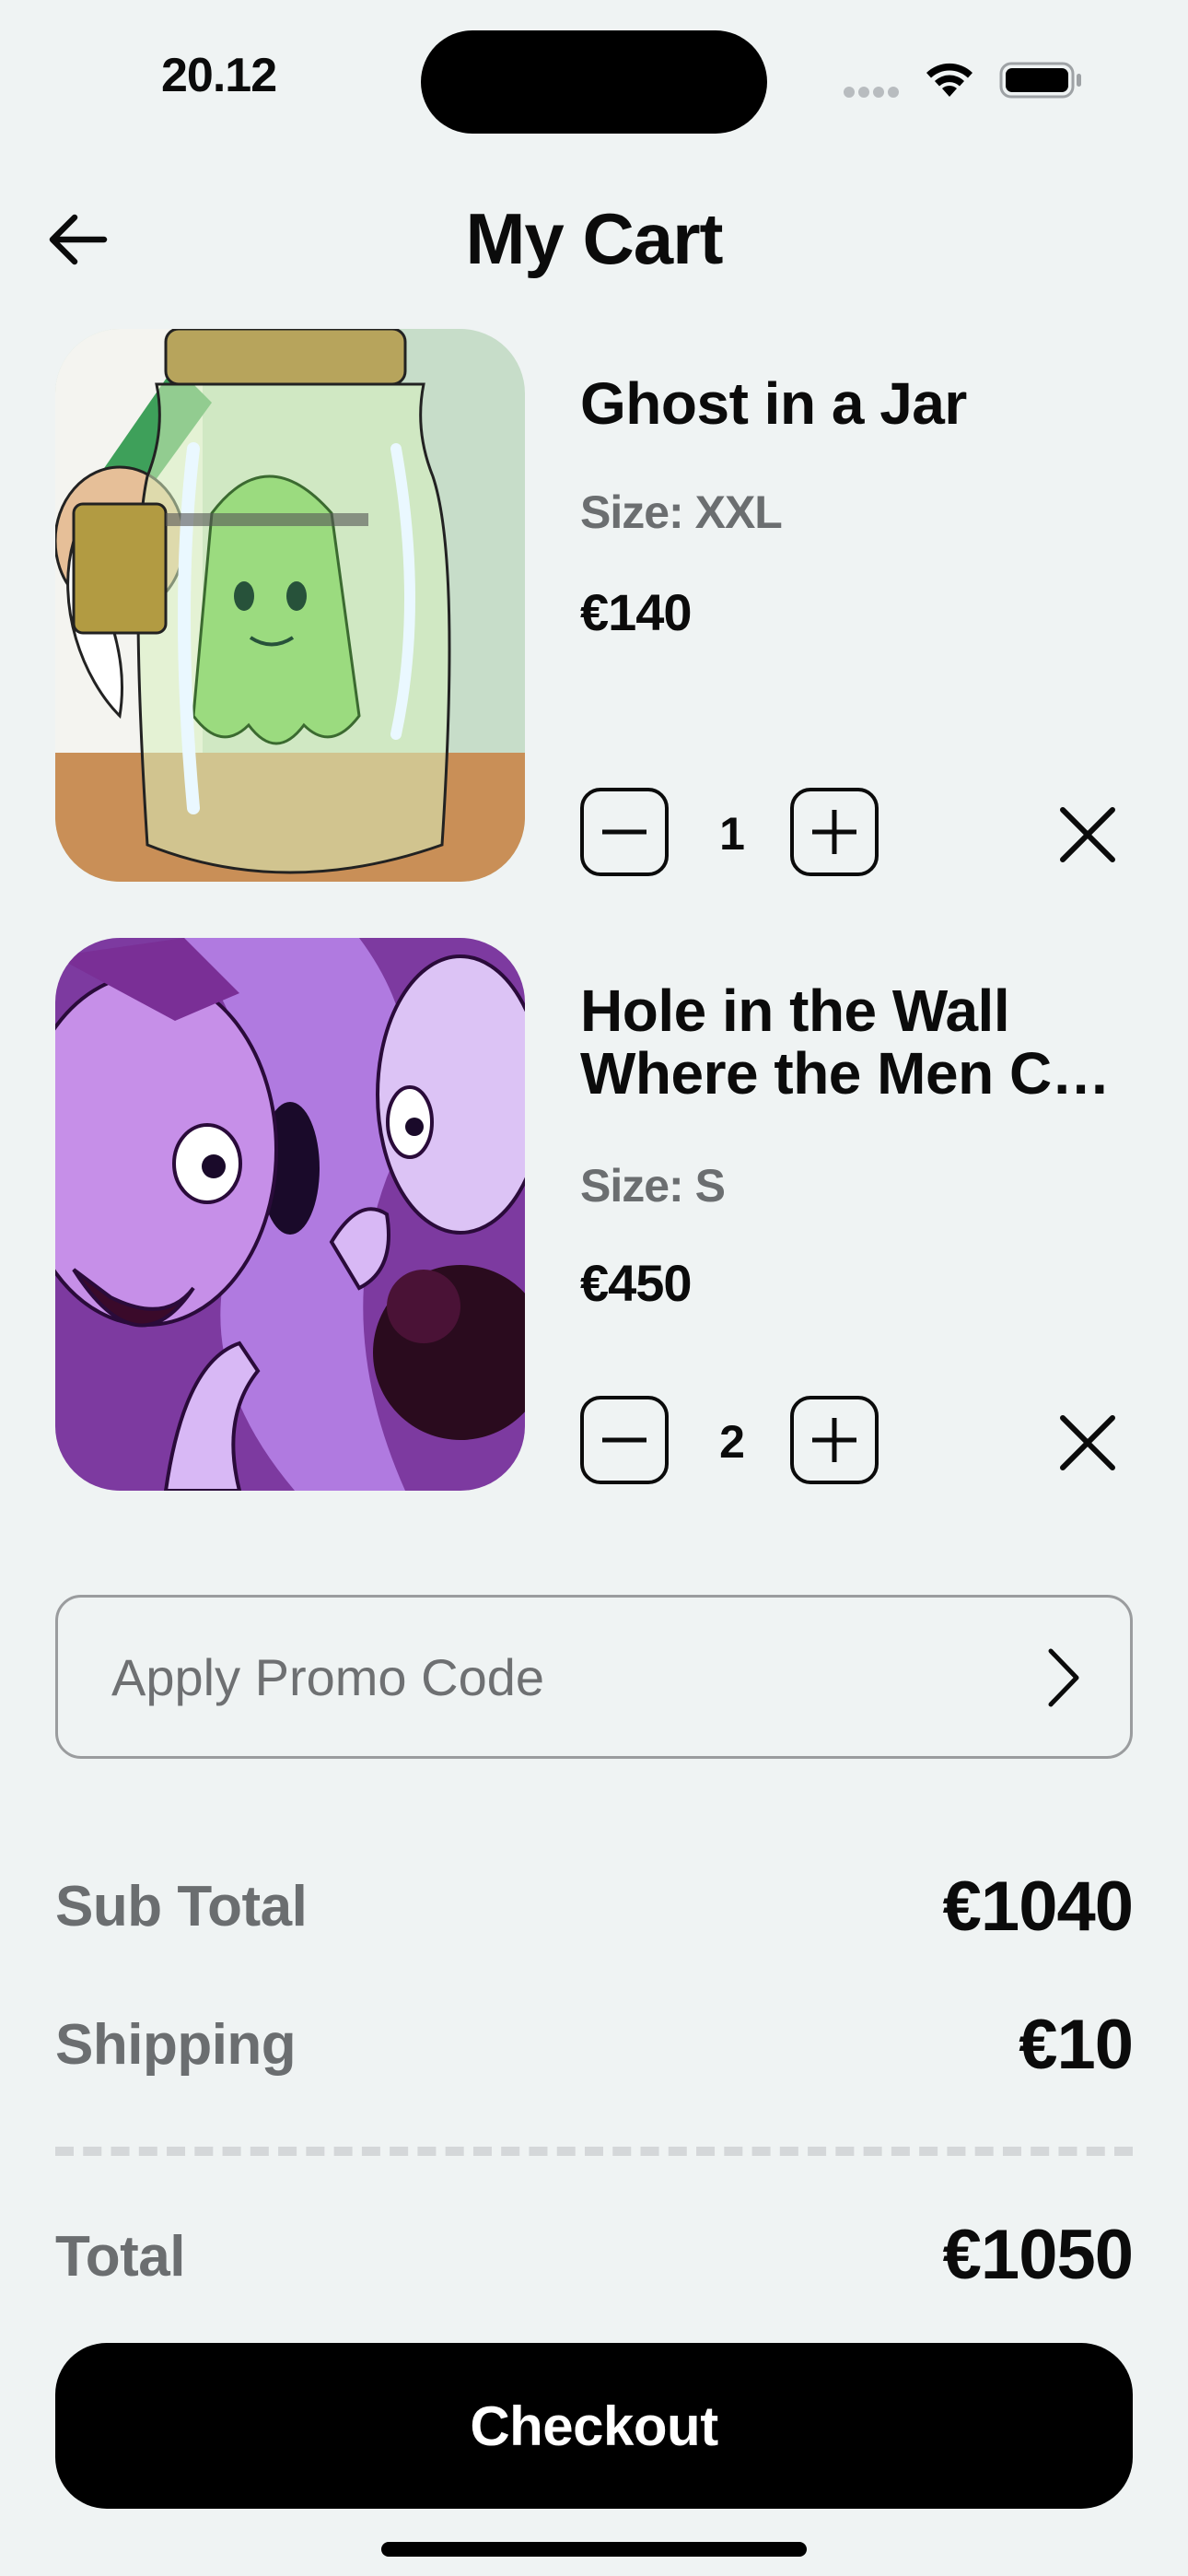  What do you see at coordinates (732, 1442) in the screenshot?
I see `quantity-value: 2` at bounding box center [732, 1442].